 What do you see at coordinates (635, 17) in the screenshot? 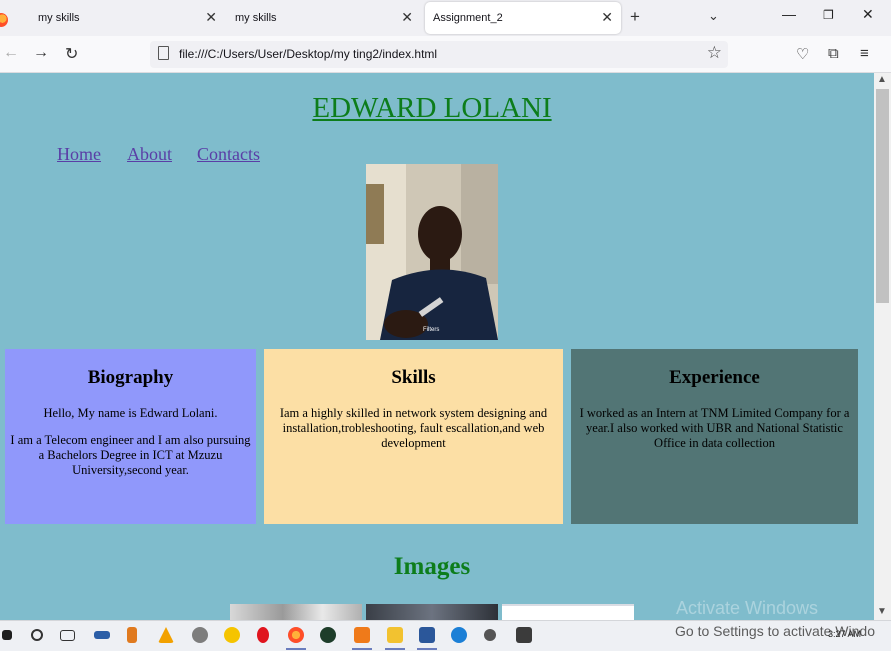
I see `new-tab-button: +` at bounding box center [635, 17].